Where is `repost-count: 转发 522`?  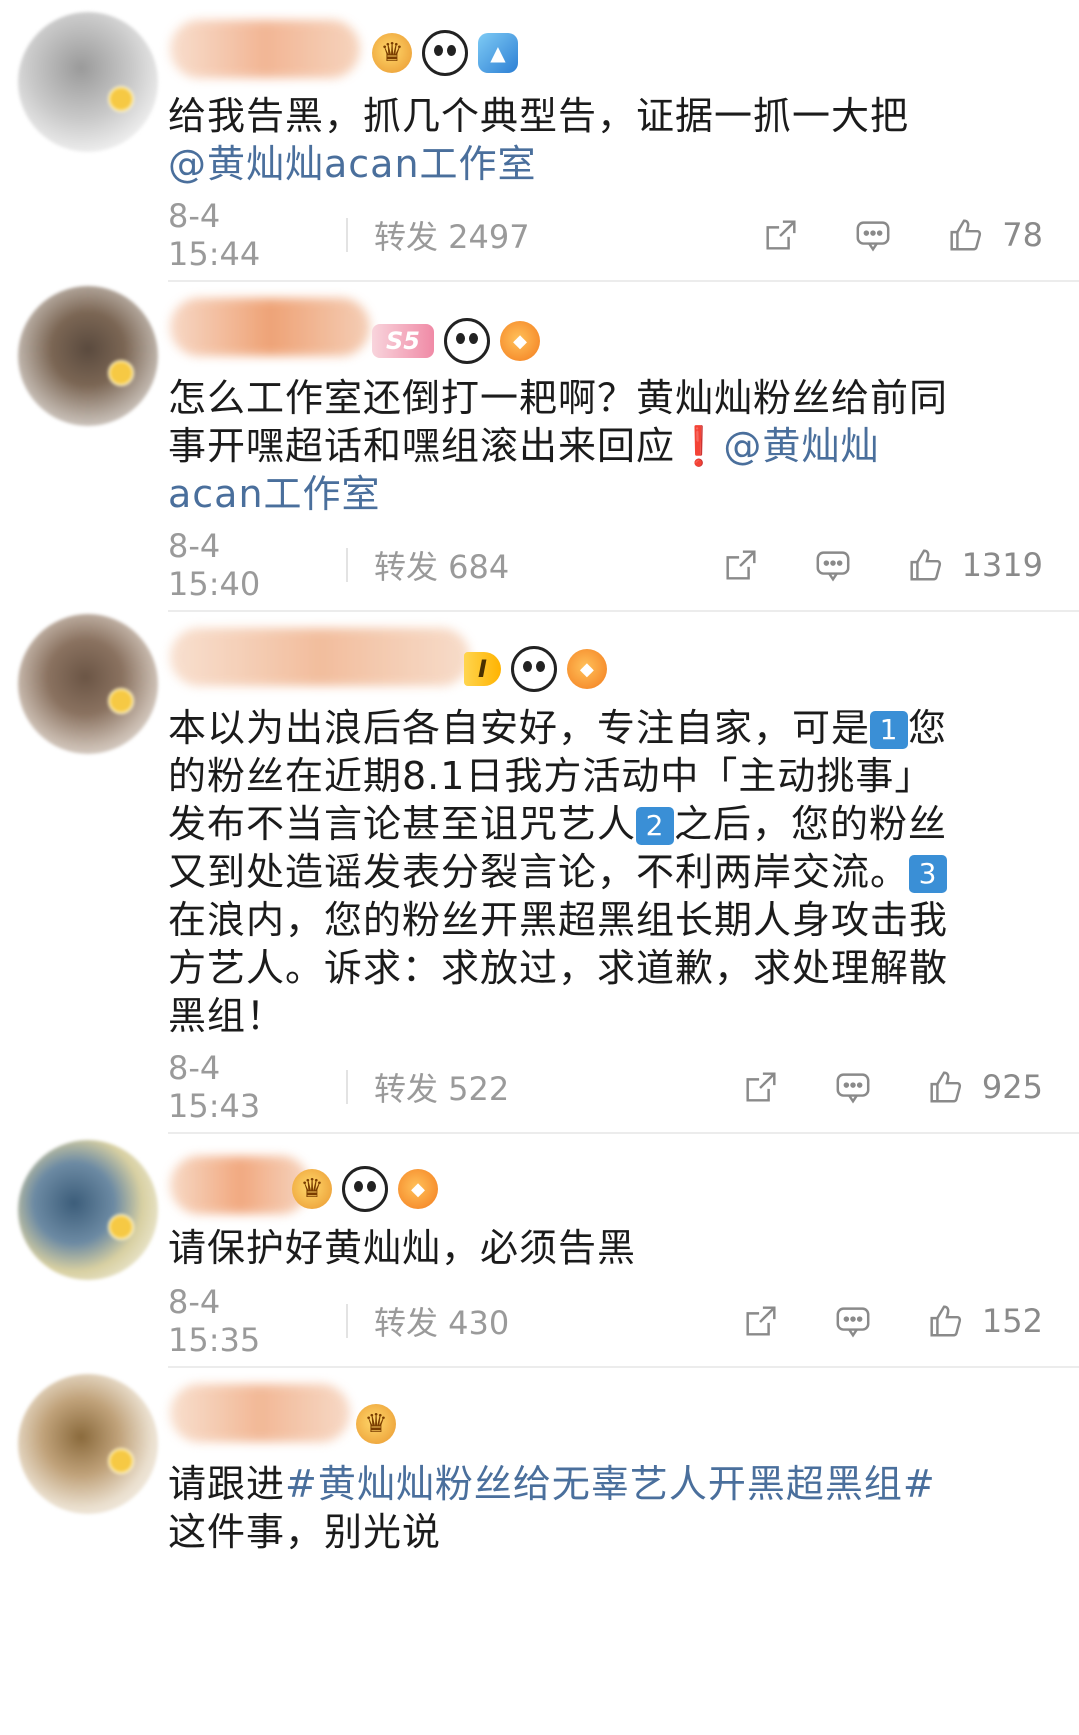
repost-count: 转发 522 is located at coordinates (442, 1089).